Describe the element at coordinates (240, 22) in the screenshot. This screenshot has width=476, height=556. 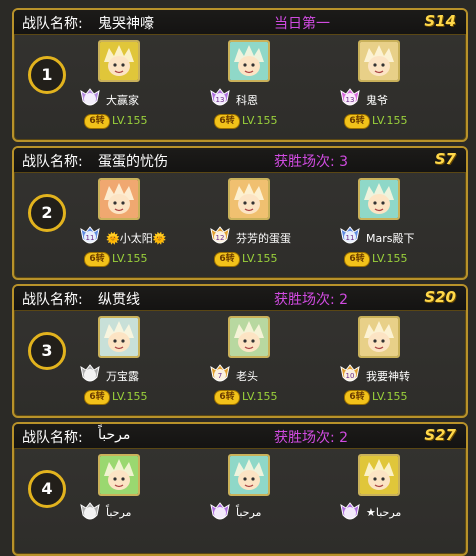
I see `team-header: 战队名称: 鬼哭神嚎 当日第一 S14` at that location.